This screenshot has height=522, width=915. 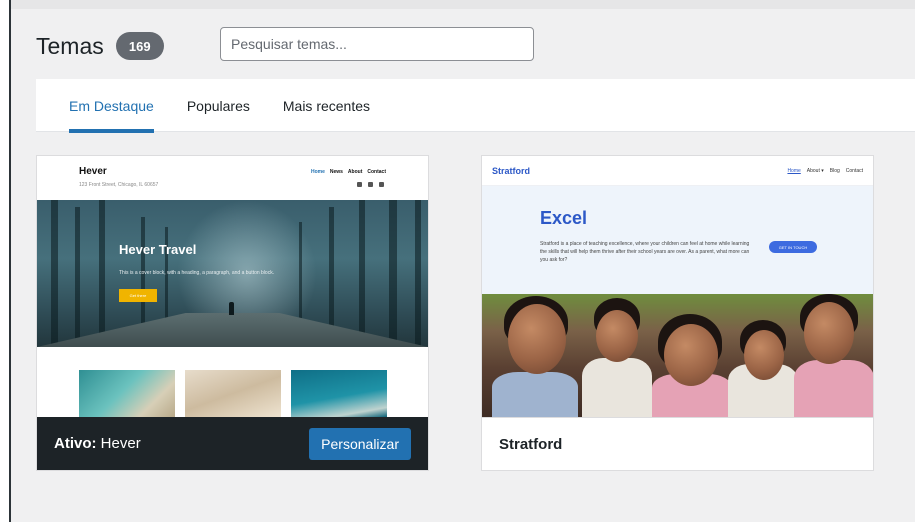 What do you see at coordinates (564, 218) in the screenshot?
I see `preview-hero-title: Excel` at bounding box center [564, 218].